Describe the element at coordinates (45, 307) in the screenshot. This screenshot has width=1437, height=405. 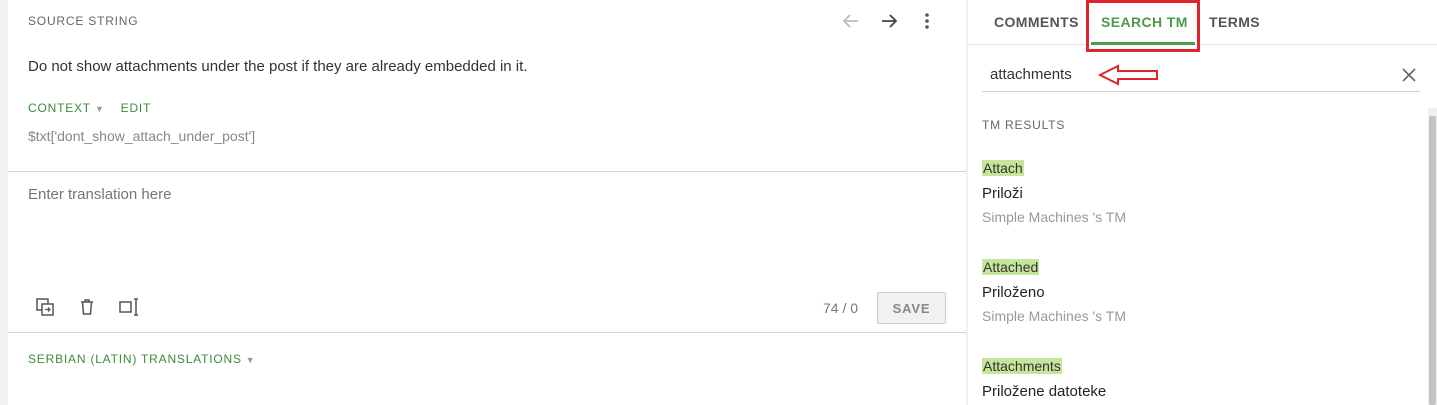
I see `copy-source-icon` at that location.